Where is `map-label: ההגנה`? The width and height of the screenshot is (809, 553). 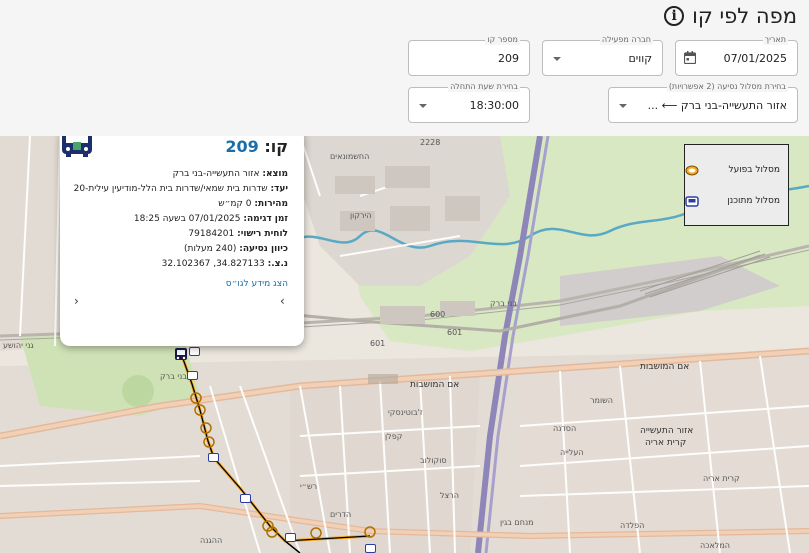
map-label: ההגנה is located at coordinates (211, 540).